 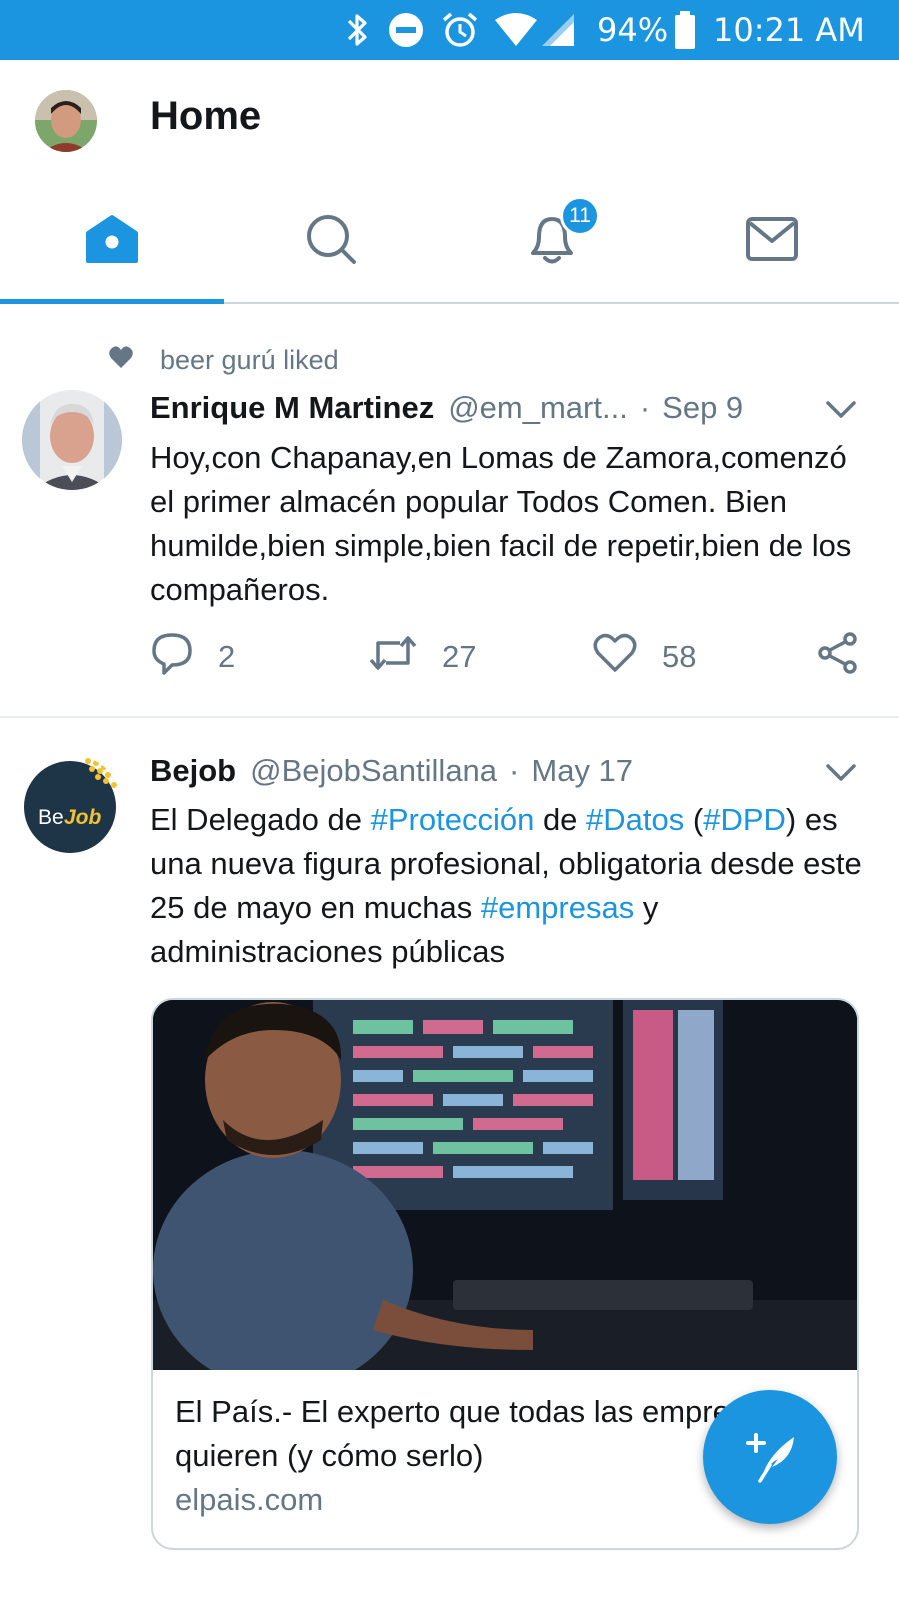 I want to click on heart-filled-icon, so click(x=121, y=360).